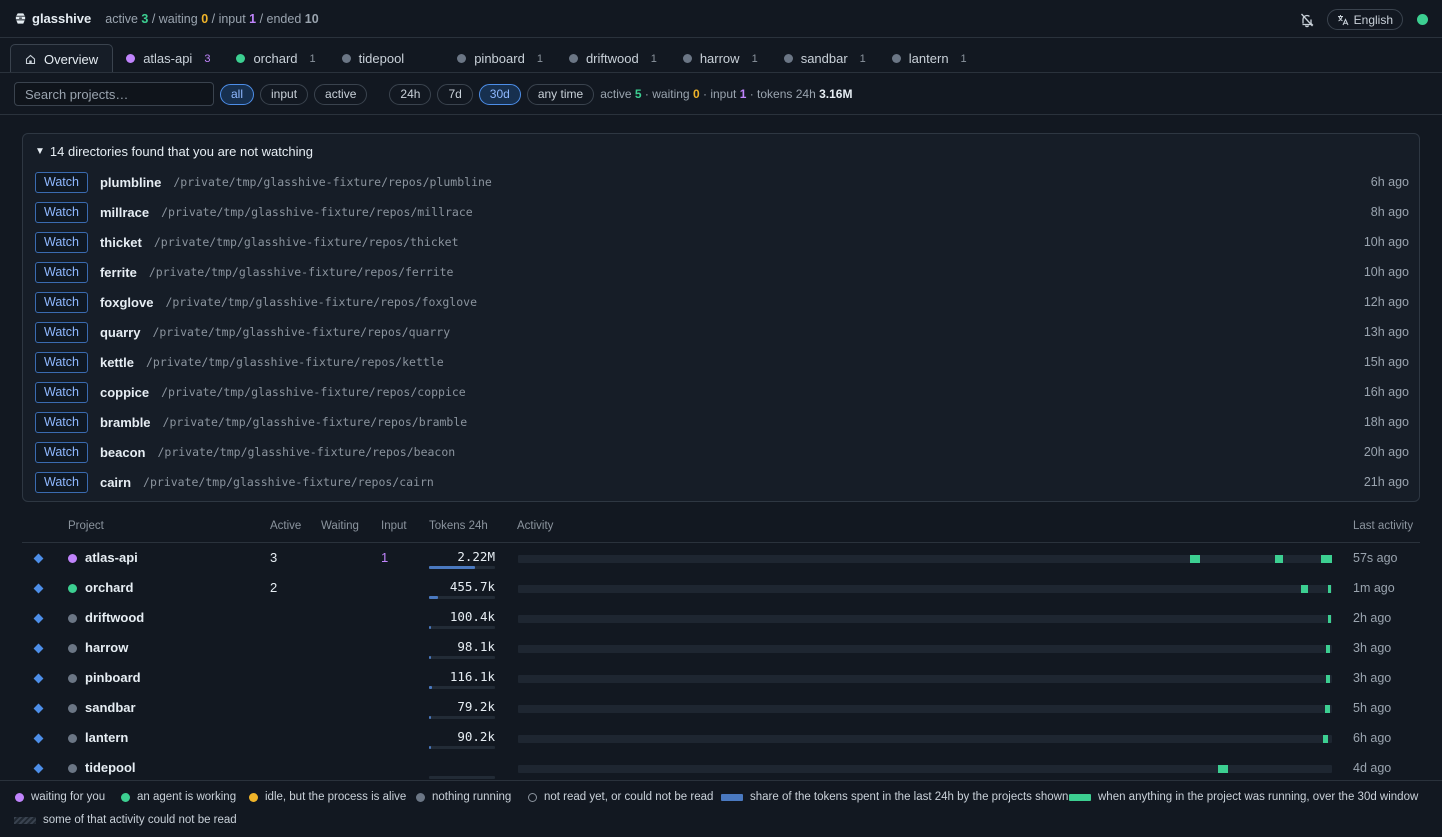 The width and height of the screenshot is (1442, 837). I want to click on project-name: orchard, so click(109, 587).